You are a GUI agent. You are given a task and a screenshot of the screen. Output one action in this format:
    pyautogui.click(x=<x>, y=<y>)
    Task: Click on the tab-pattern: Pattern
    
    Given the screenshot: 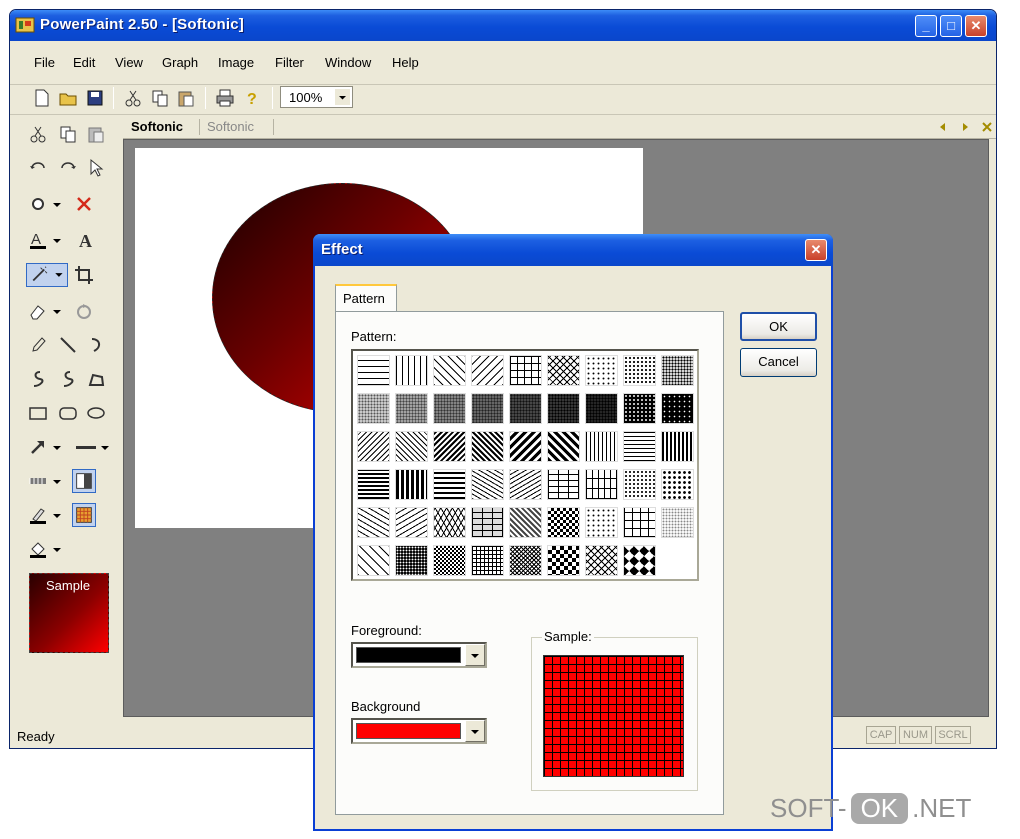 What is the action you would take?
    pyautogui.click(x=366, y=298)
    